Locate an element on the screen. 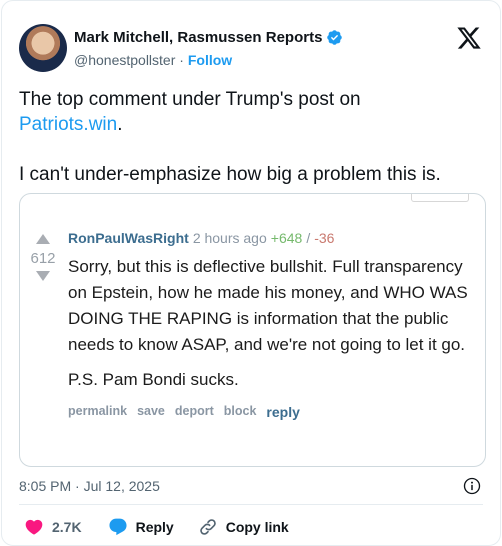  tweet-text-line1: The top comment under Trump's post on is located at coordinates (190, 99).